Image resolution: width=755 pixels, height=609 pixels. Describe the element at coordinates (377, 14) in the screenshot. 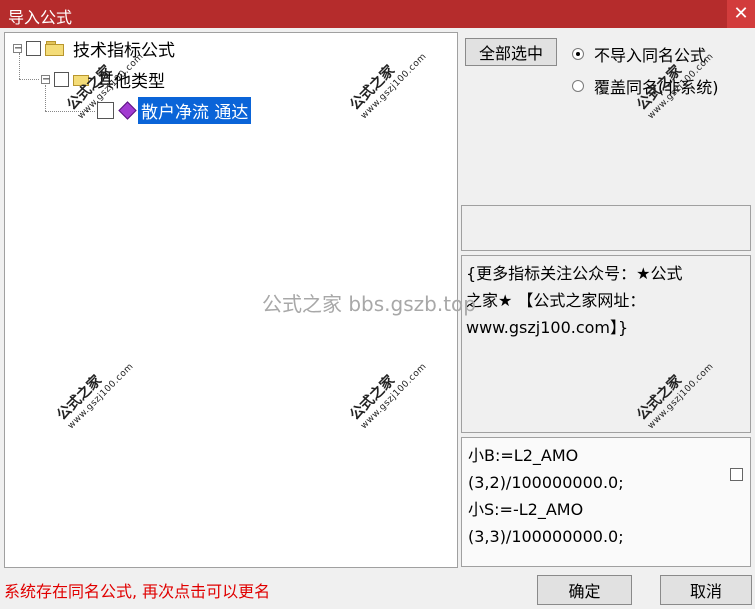

I see `title-bar: 导入公式 ✕` at that location.